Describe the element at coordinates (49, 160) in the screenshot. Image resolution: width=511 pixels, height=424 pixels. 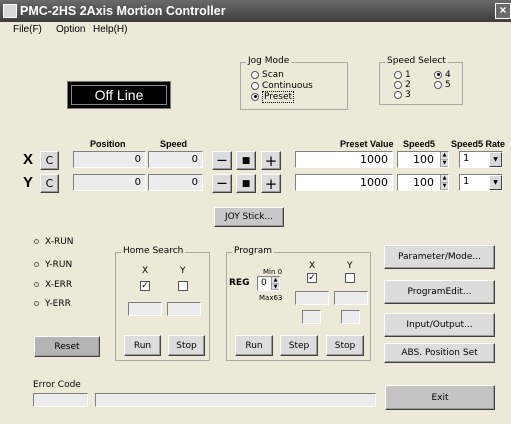
I see `x-clear-button: C` at that location.